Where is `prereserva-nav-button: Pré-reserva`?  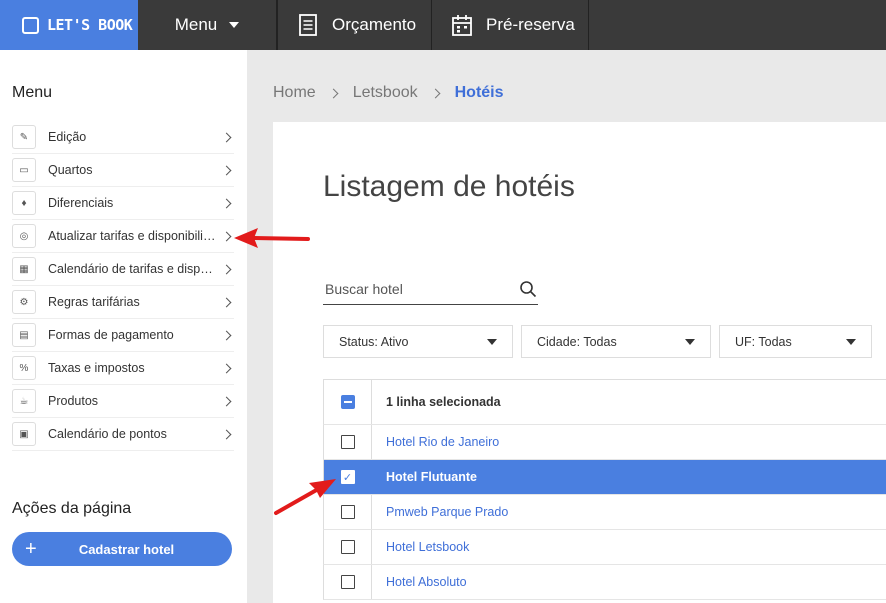 prereserva-nav-button: Pré-reserva is located at coordinates (510, 25).